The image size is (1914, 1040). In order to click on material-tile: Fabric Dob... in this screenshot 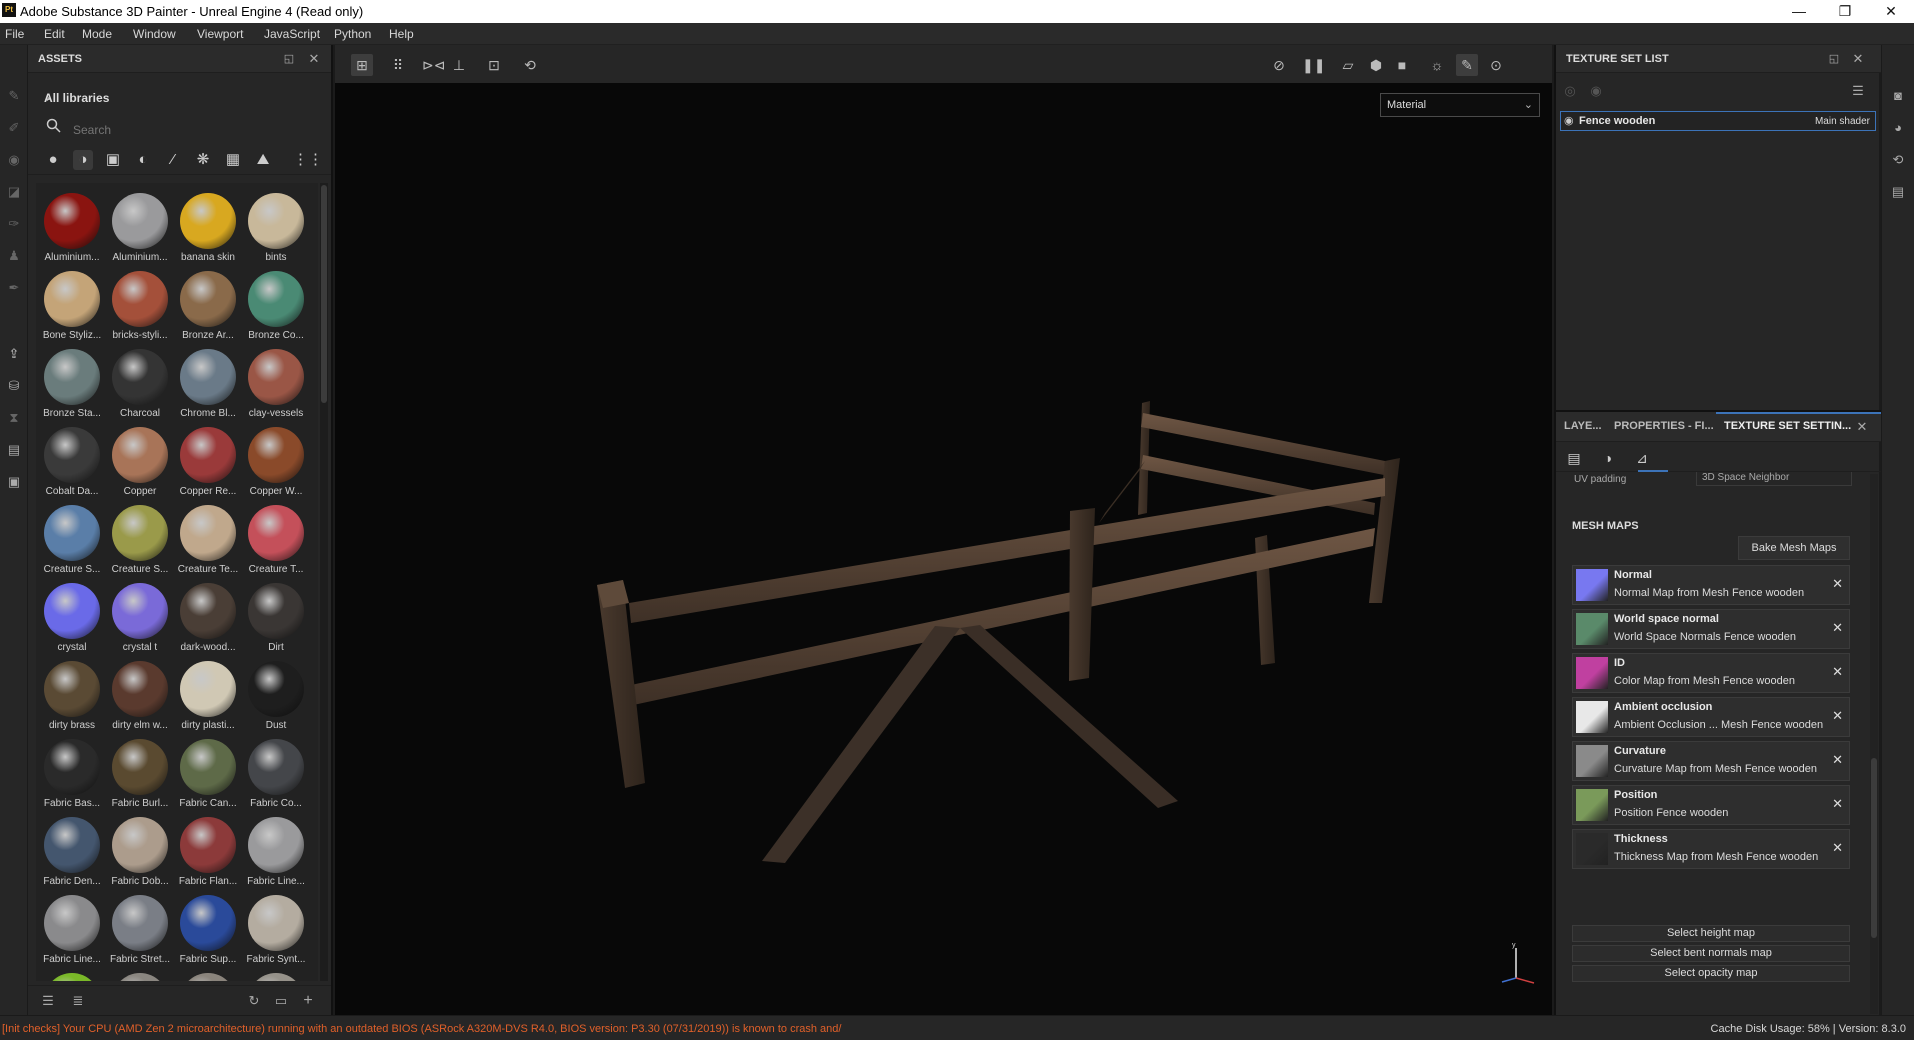, I will do `click(140, 852)`.